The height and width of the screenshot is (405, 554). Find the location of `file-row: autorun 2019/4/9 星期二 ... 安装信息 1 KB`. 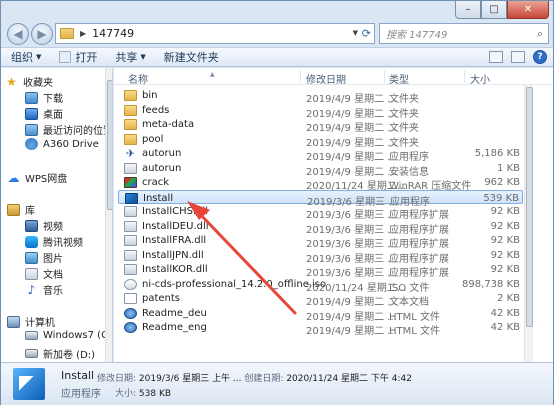

file-row: autorun 2019/4/9 星期二 ... 安装信息 1 KB is located at coordinates (320, 169).